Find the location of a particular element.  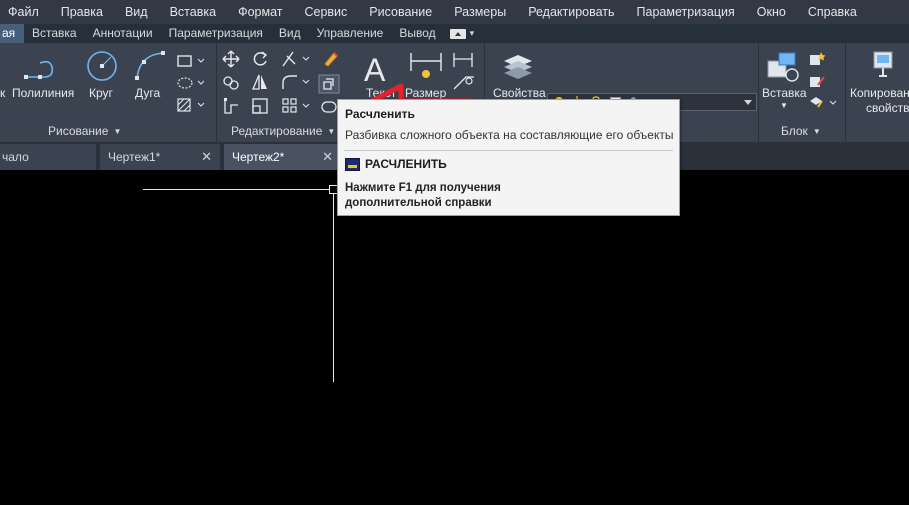

tab-view: Вид is located at coordinates (290, 33).